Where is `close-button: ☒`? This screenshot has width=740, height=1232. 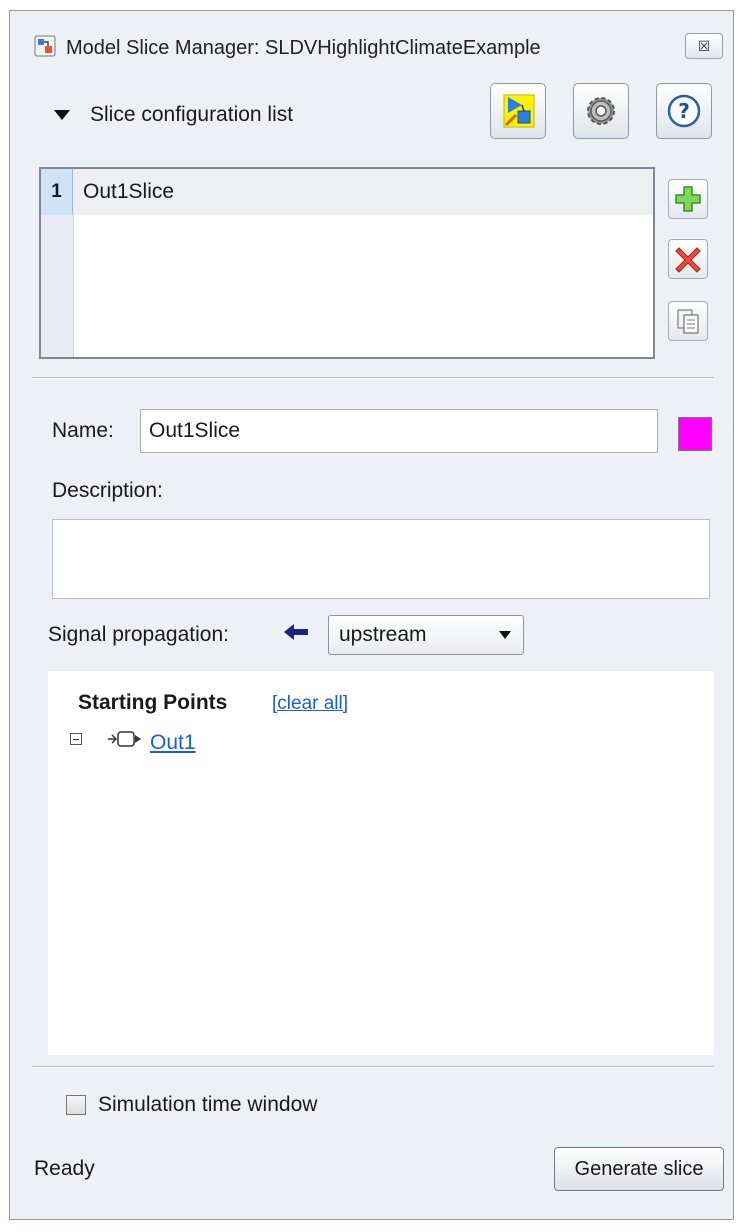
close-button: ☒ is located at coordinates (704, 46).